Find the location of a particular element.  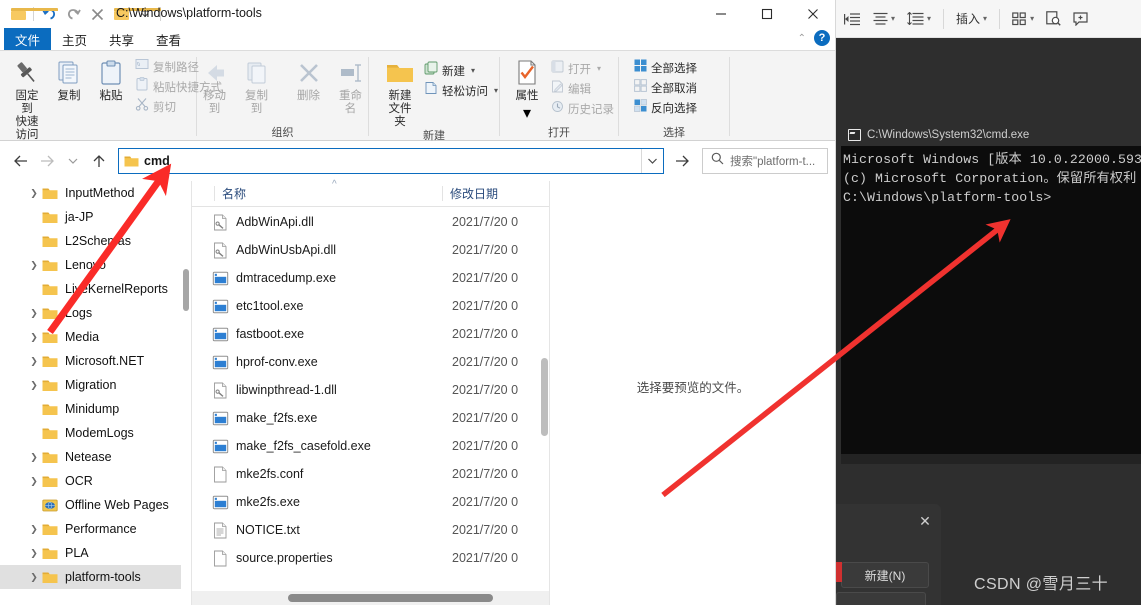

tab-home: 主页 is located at coordinates (74, 39).